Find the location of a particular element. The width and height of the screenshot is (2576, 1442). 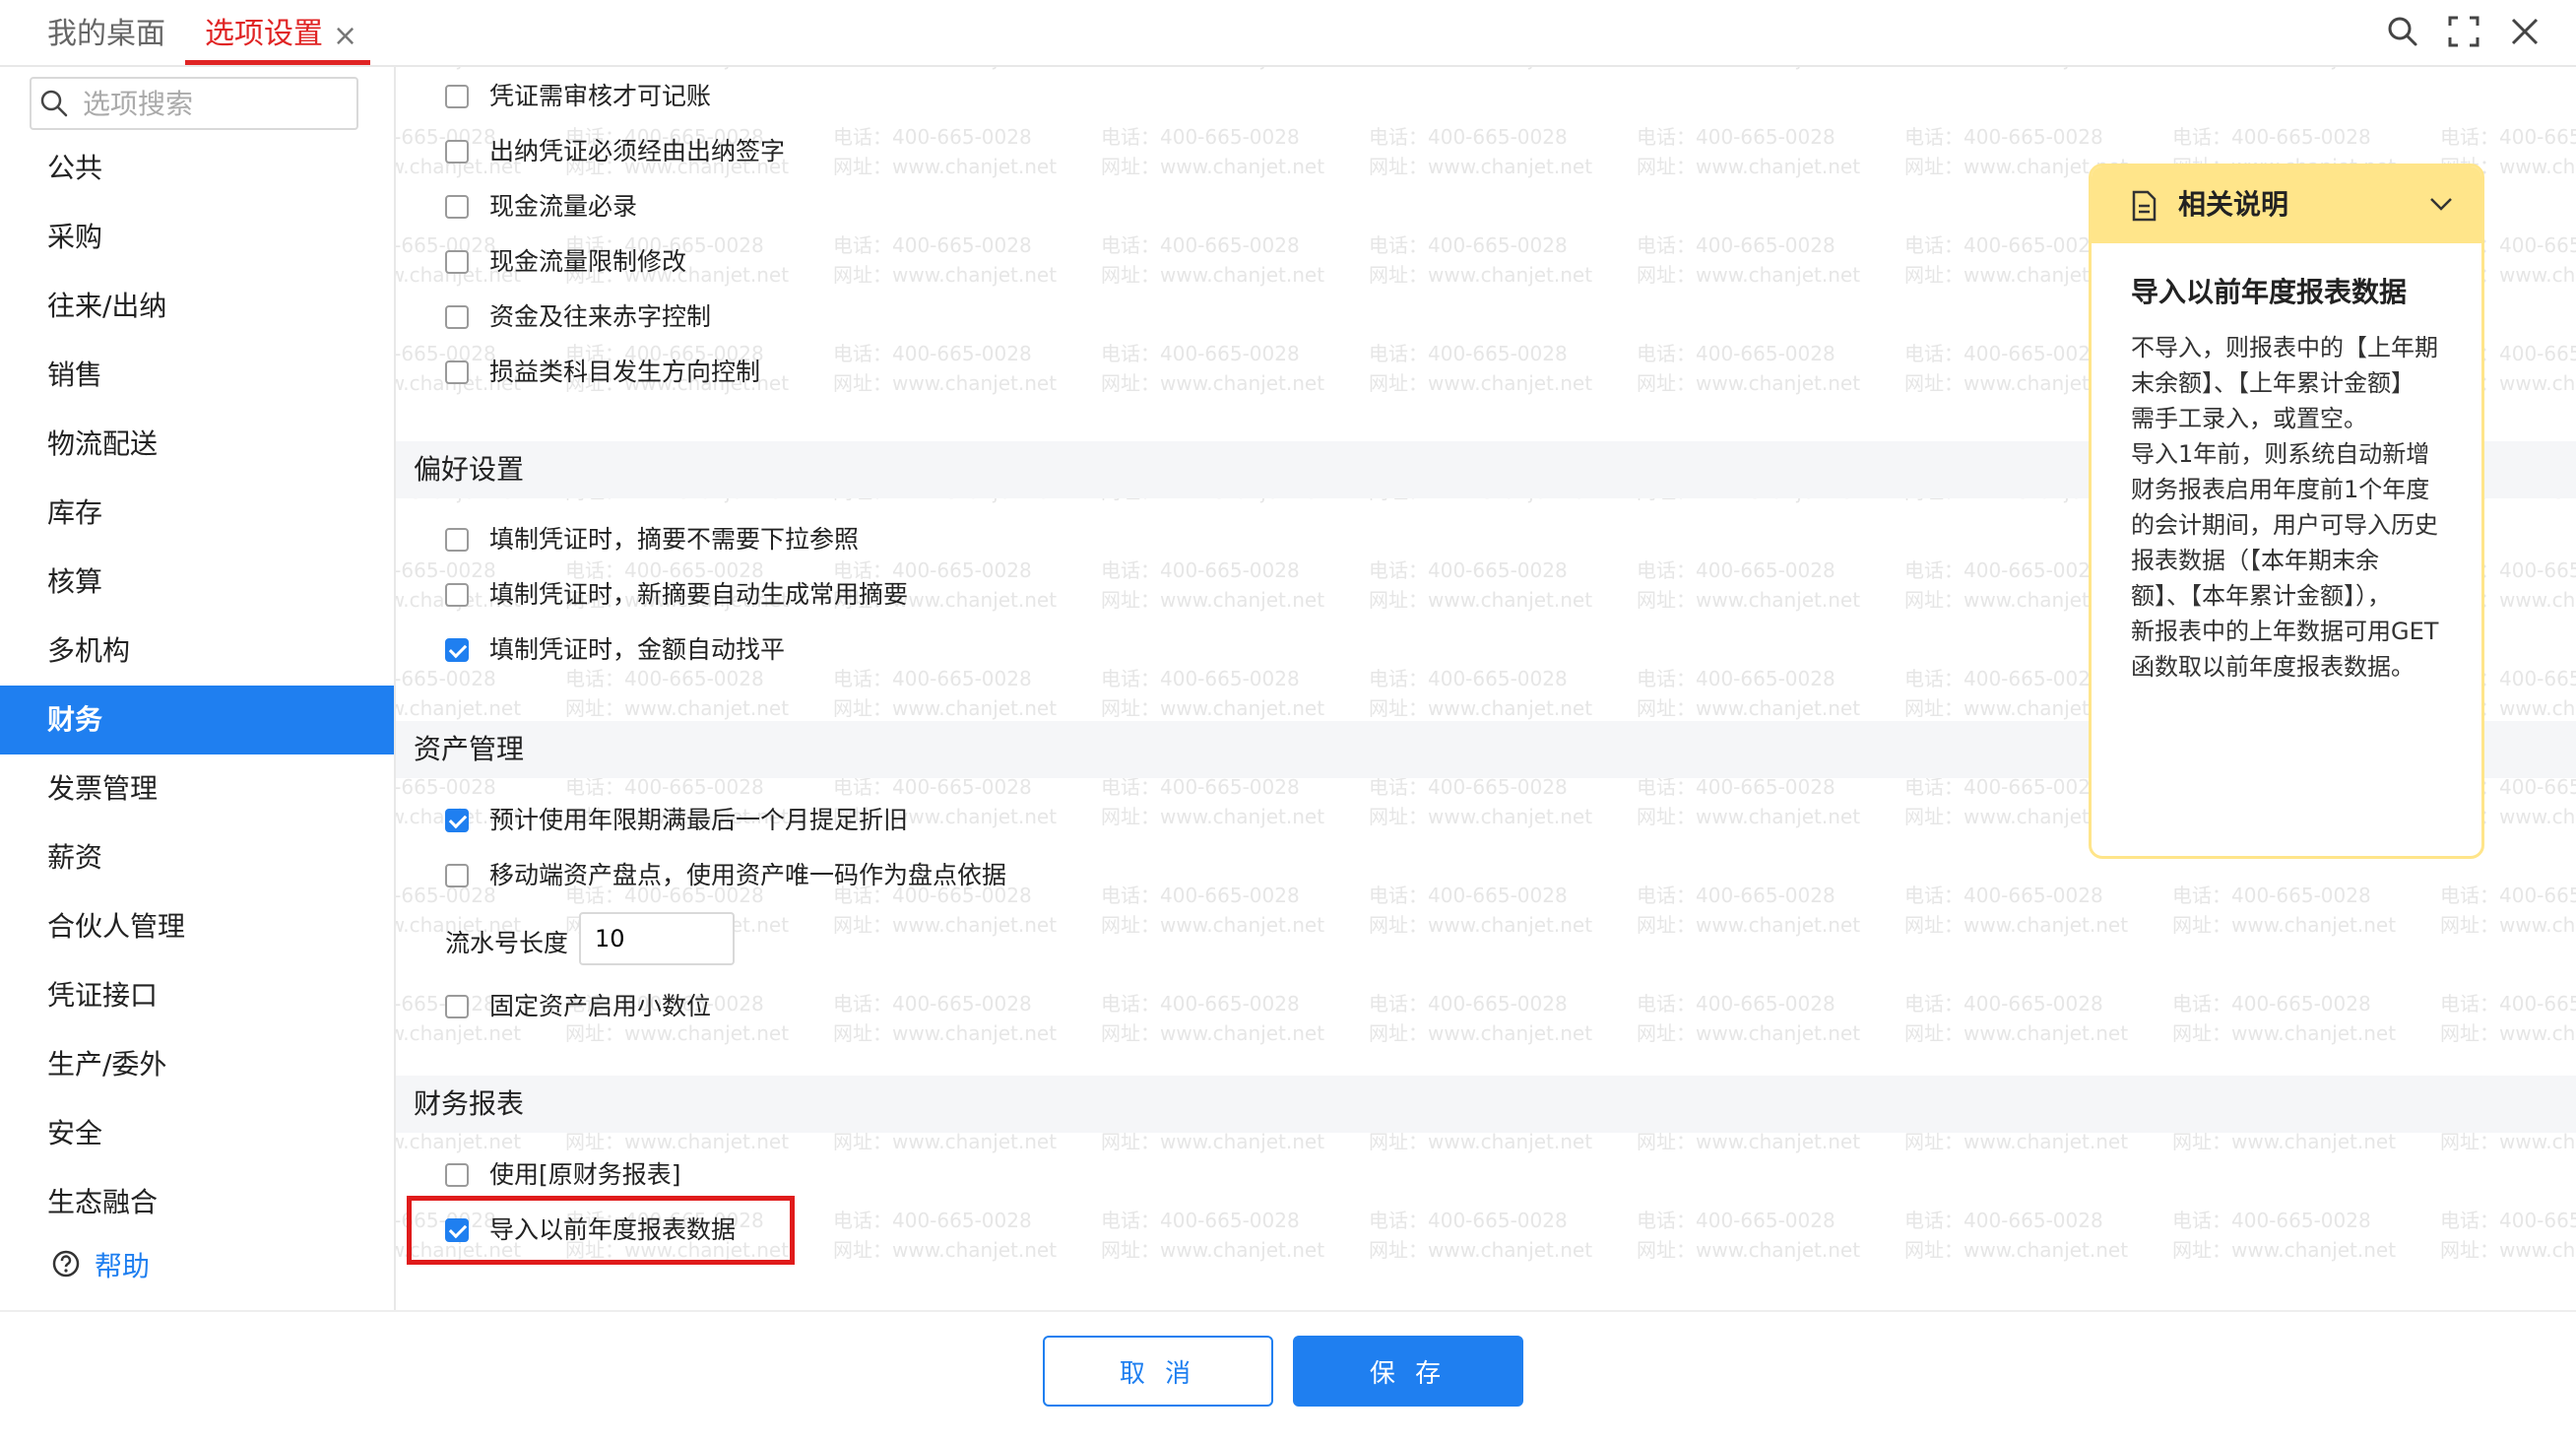

option-label: 现金流量限制修改 is located at coordinates (588, 261).